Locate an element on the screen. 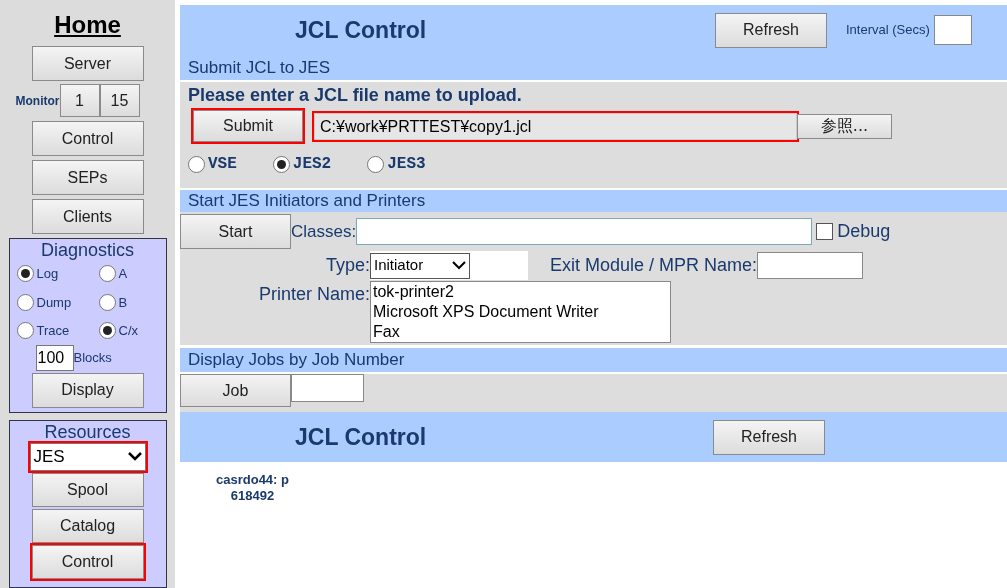 Image resolution: width=1007 pixels, height=588 pixels. resource-button: Spool is located at coordinates (87, 489).